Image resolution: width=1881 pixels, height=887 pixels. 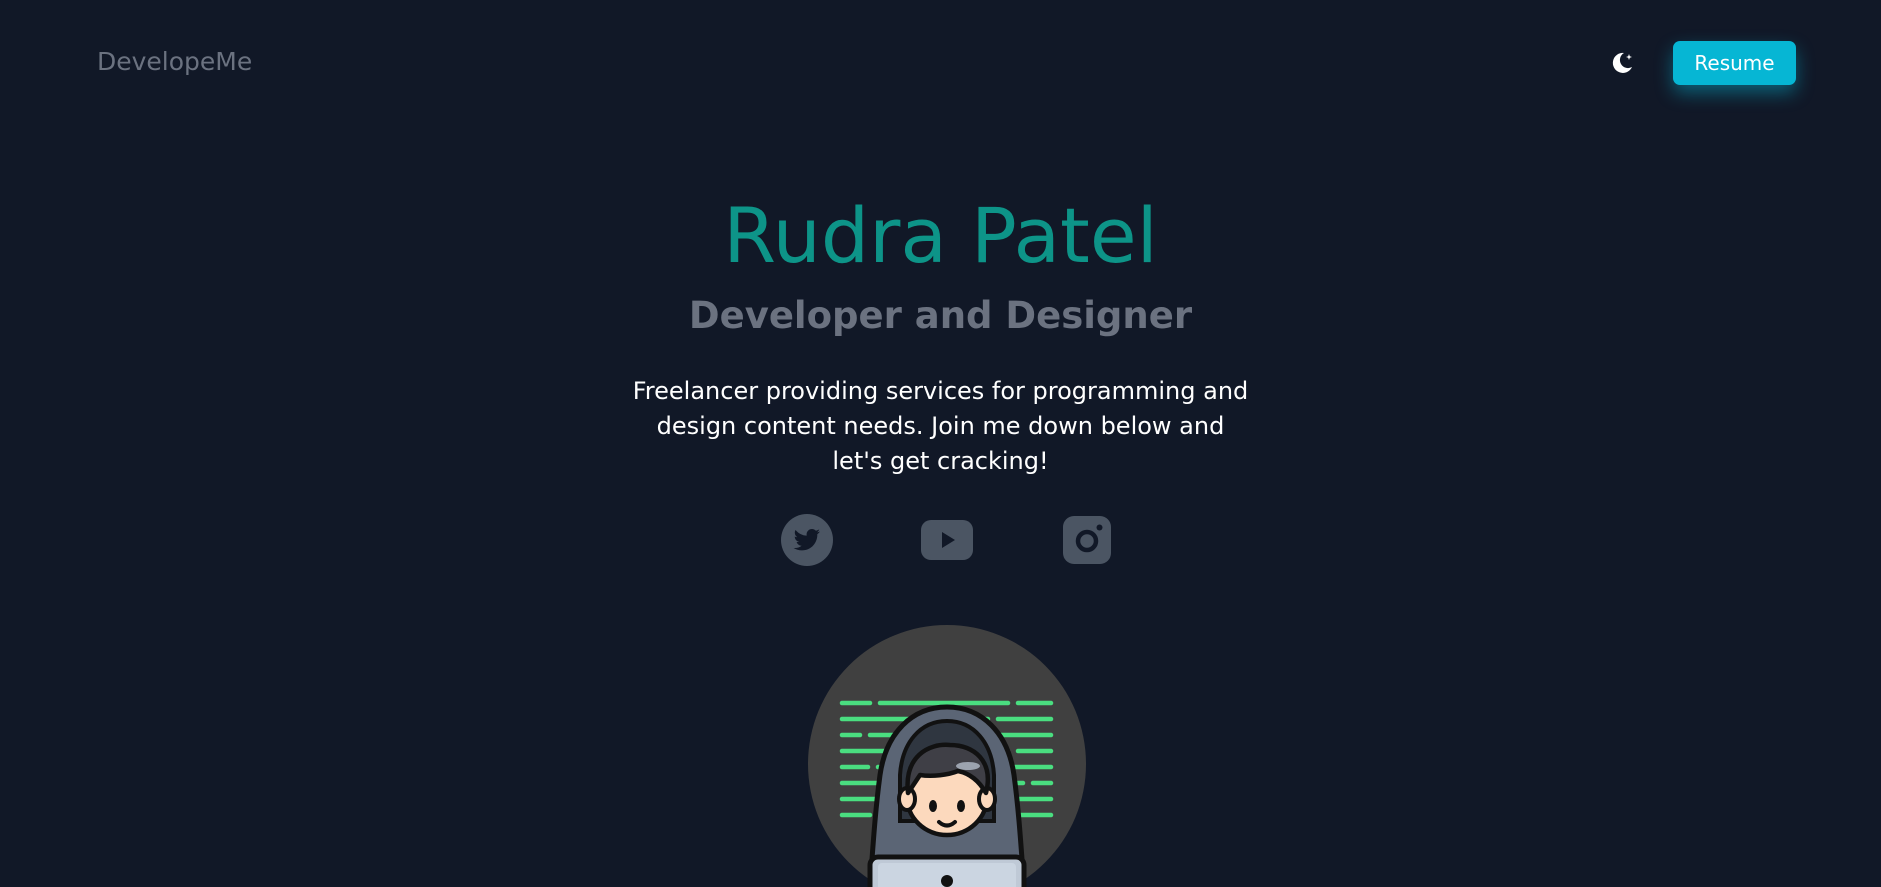 I want to click on developer-illustration, so click(x=947, y=756).